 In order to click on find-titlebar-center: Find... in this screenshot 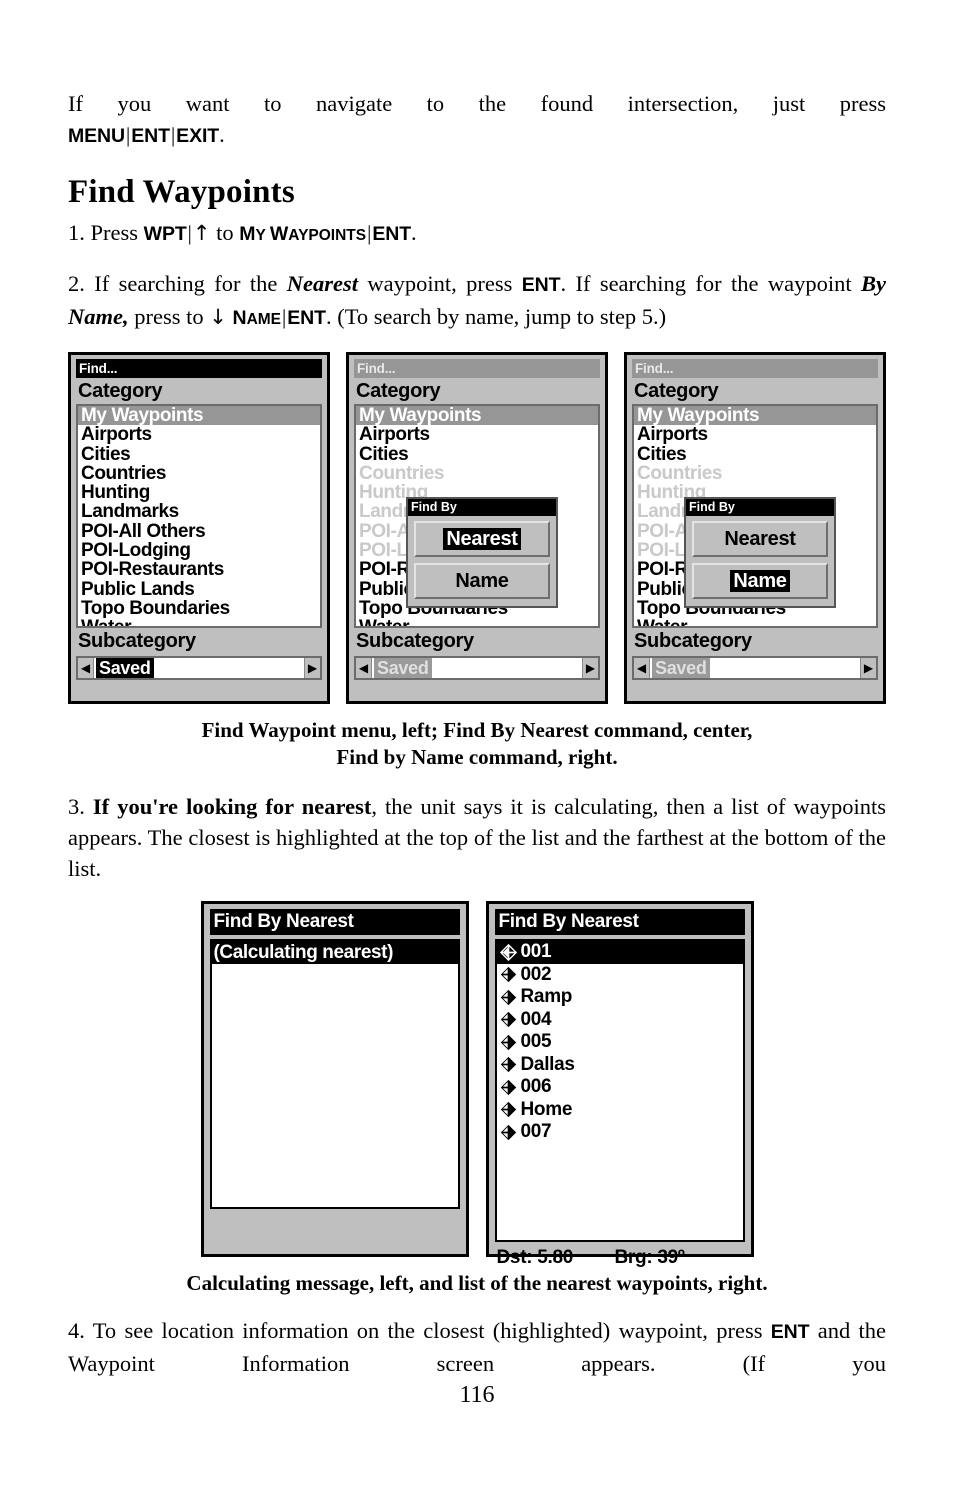, I will do `click(477, 368)`.